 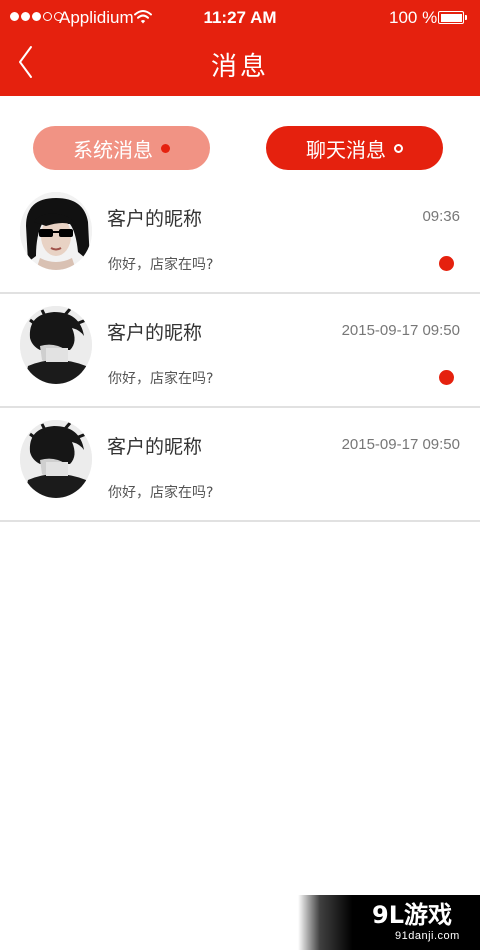 I want to click on message-timestamp: 09:36, so click(x=441, y=216).